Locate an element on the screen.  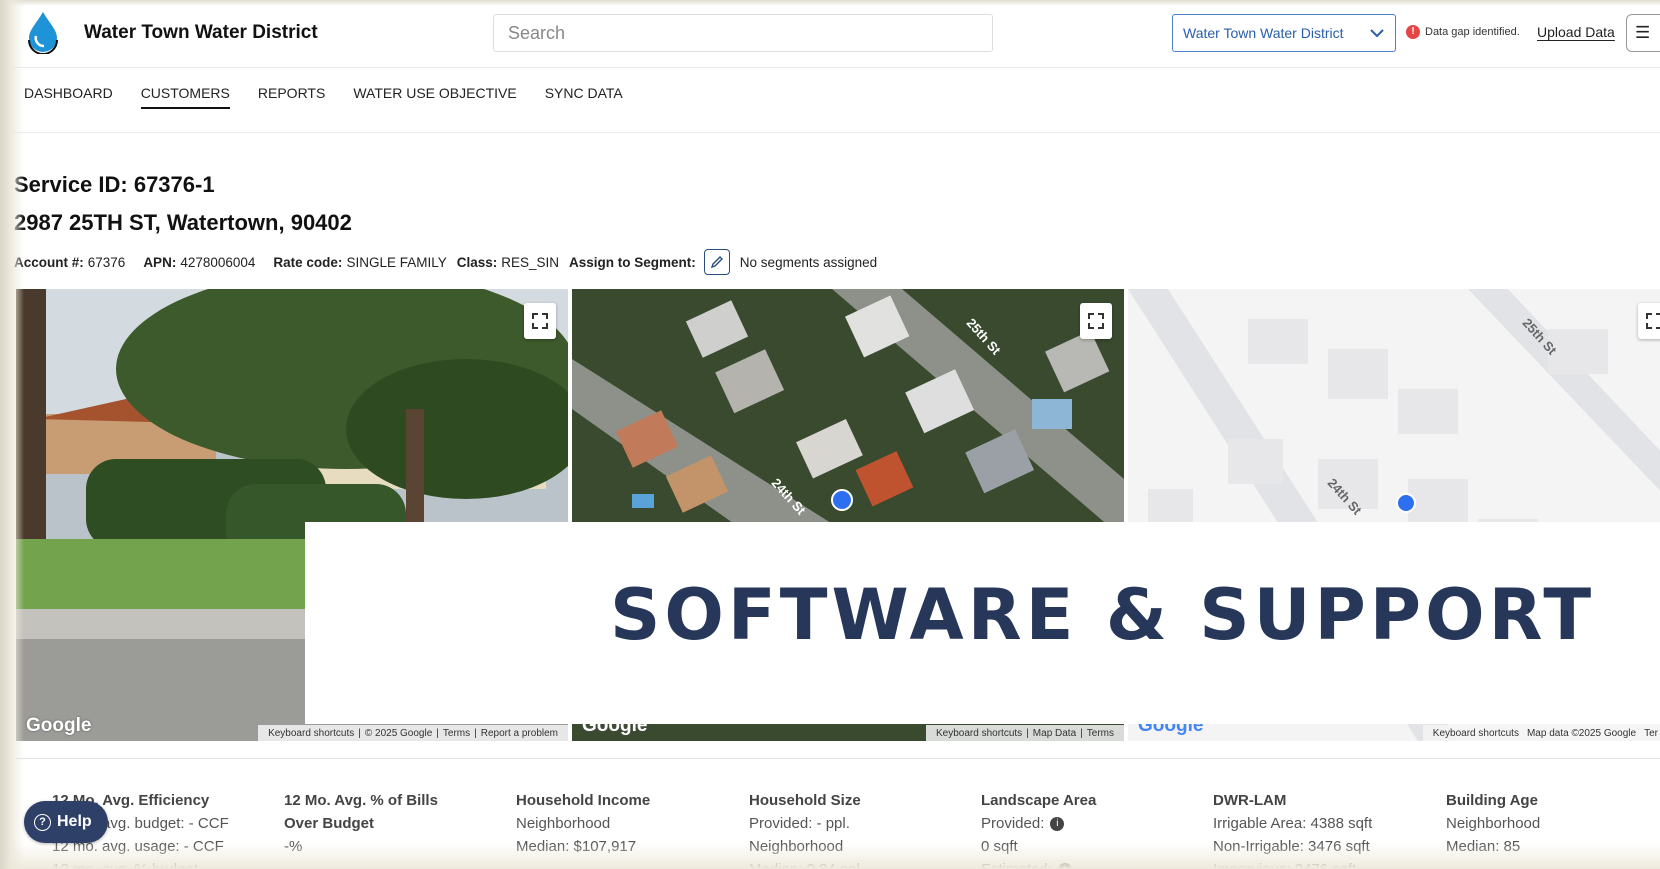
menu-icon: ☰ is located at coordinates (1643, 32).